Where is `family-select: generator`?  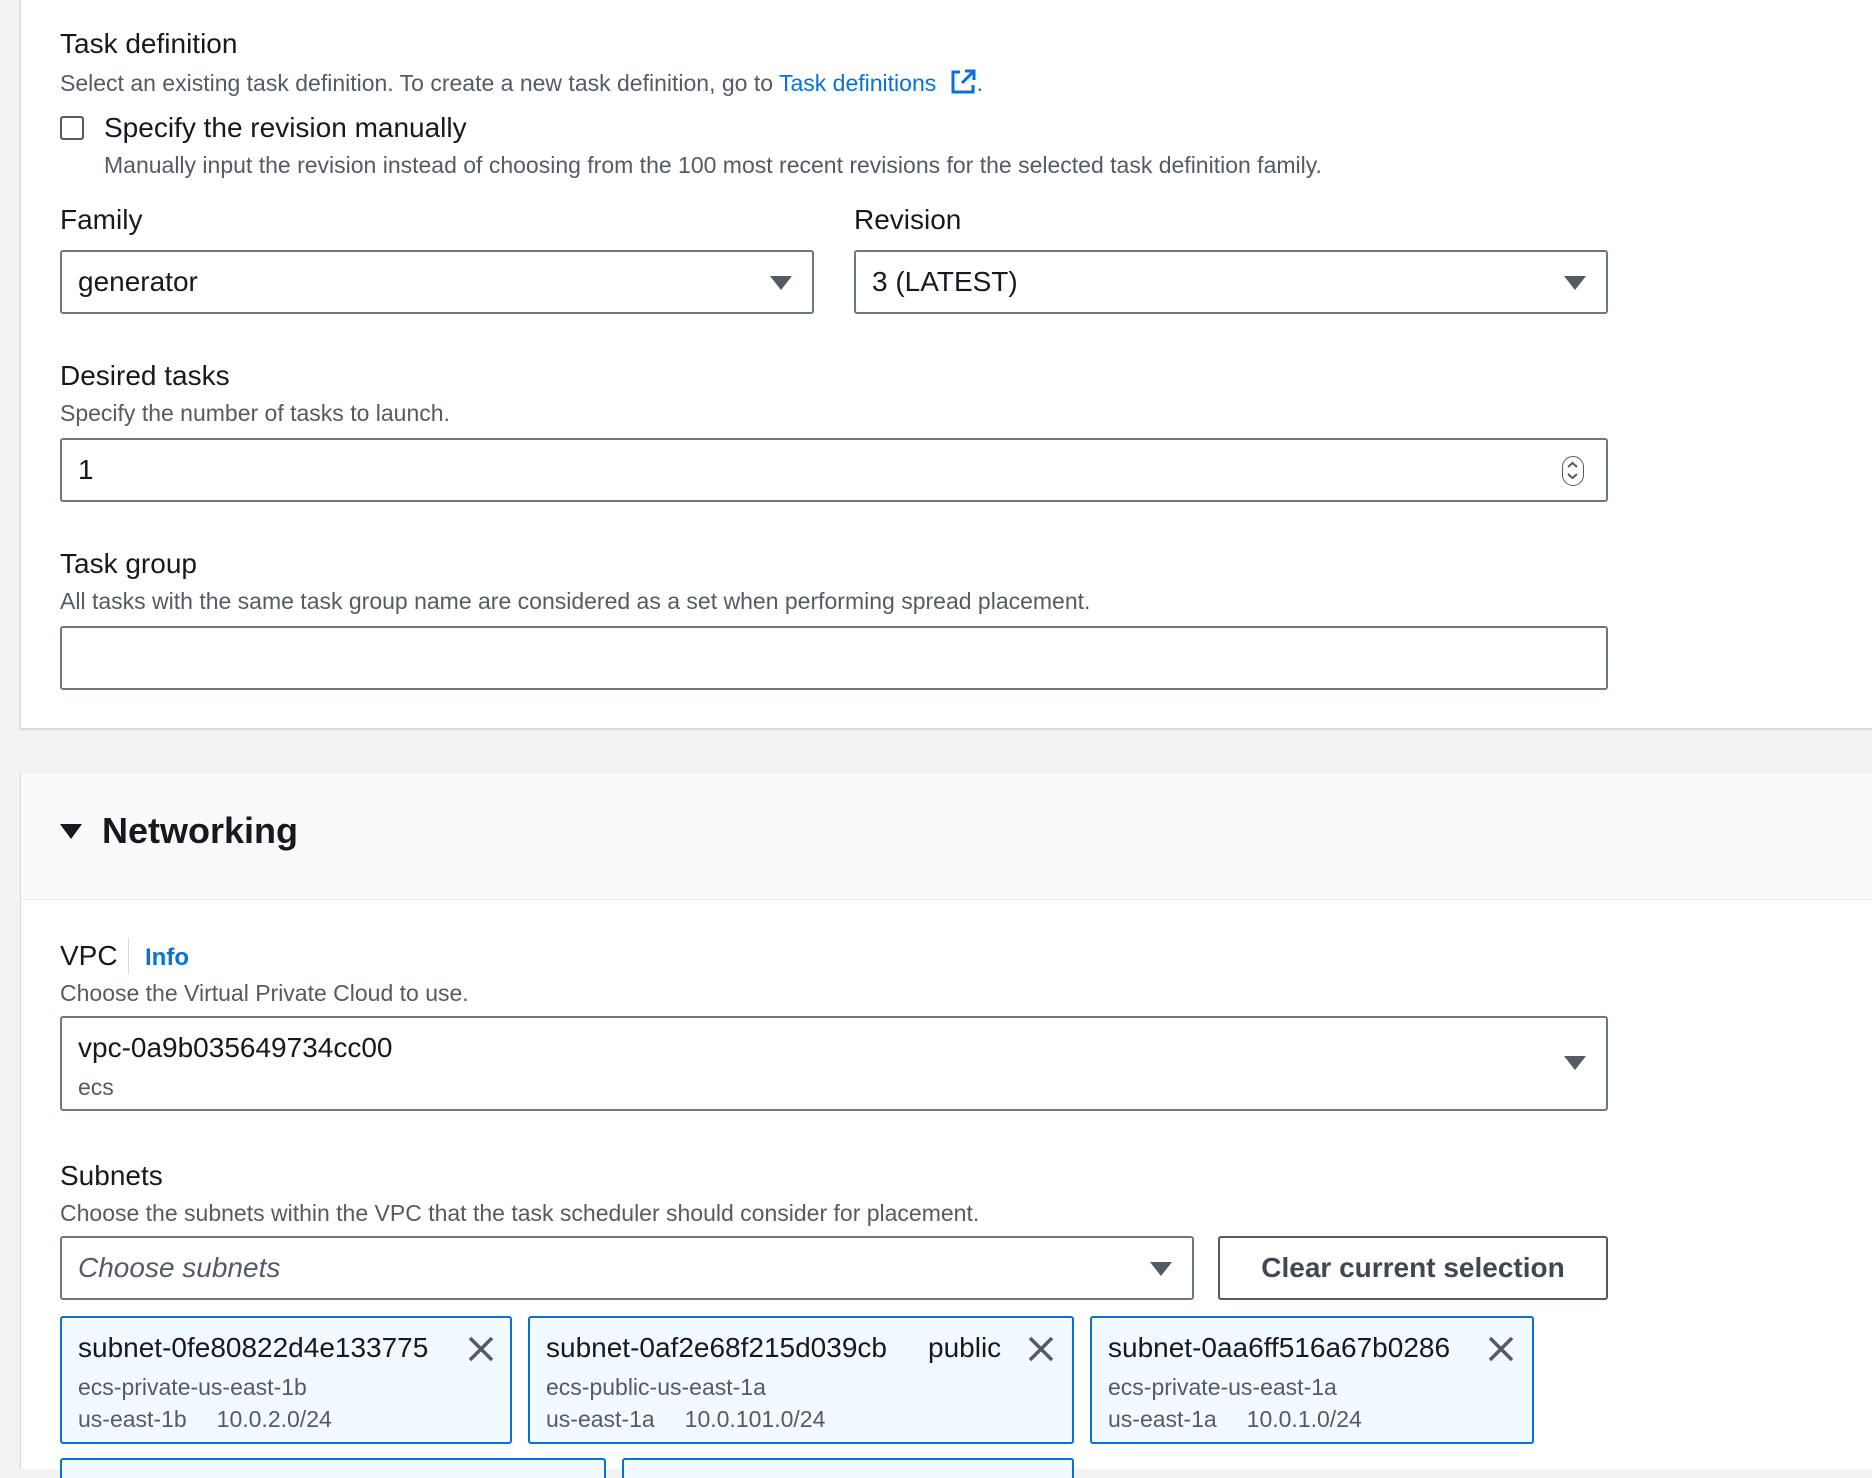
family-select: generator is located at coordinates (437, 282).